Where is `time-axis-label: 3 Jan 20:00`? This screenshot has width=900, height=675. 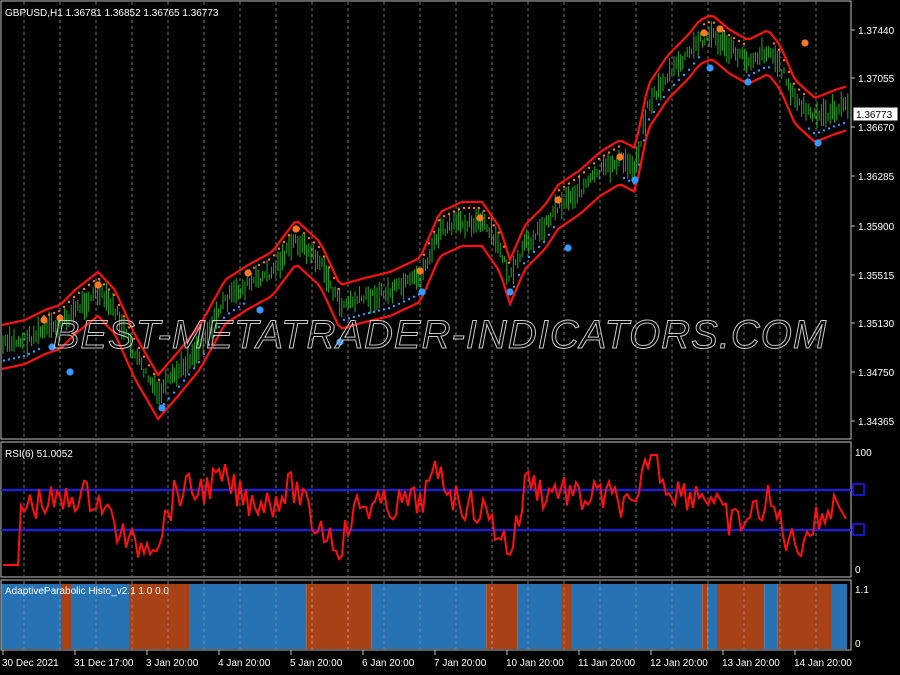 time-axis-label: 3 Jan 20:00 is located at coordinates (172, 663).